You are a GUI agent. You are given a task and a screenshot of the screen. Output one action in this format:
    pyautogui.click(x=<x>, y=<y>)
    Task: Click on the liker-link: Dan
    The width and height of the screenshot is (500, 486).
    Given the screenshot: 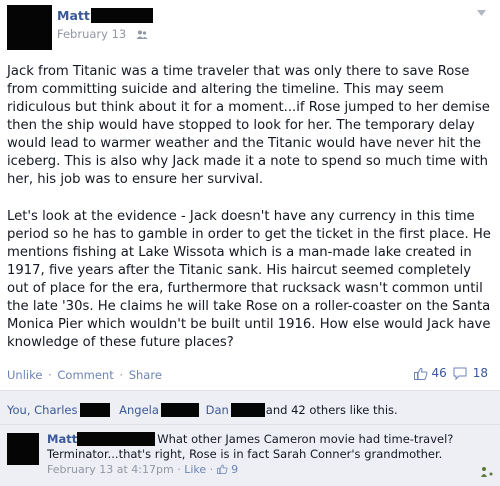 What is the action you would take?
    pyautogui.click(x=217, y=410)
    